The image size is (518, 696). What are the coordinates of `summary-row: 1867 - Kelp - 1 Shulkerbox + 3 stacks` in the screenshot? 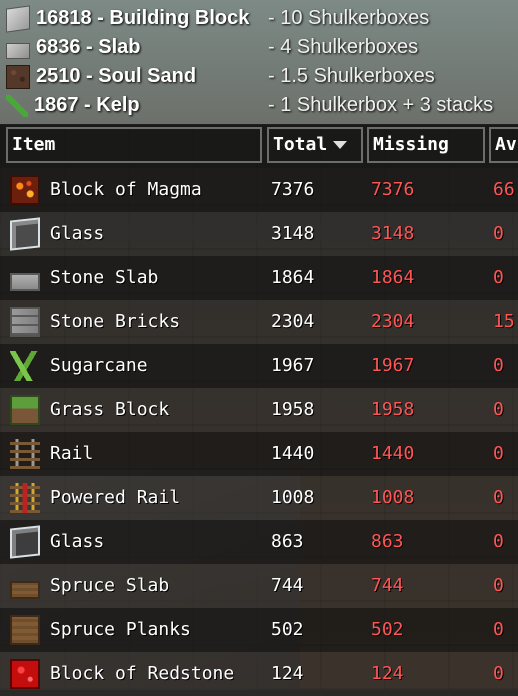 It's located at (262, 105).